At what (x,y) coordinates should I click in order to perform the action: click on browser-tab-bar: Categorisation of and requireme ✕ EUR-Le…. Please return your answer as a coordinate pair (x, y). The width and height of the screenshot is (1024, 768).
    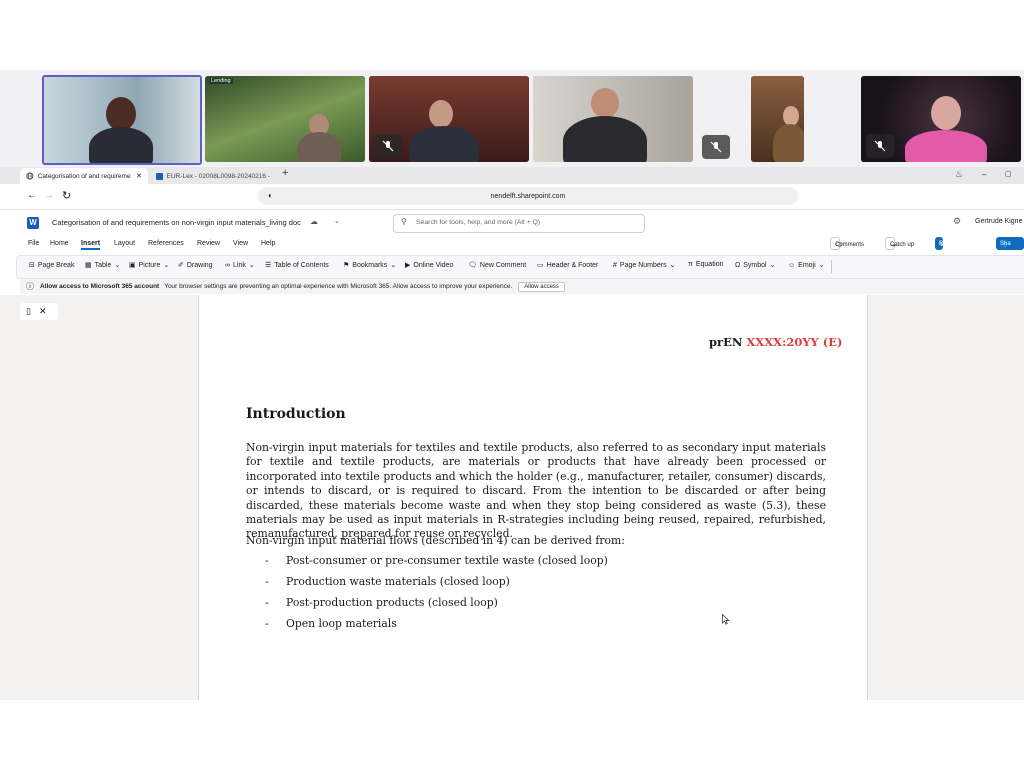
    Looking at the image, I should click on (512, 175).